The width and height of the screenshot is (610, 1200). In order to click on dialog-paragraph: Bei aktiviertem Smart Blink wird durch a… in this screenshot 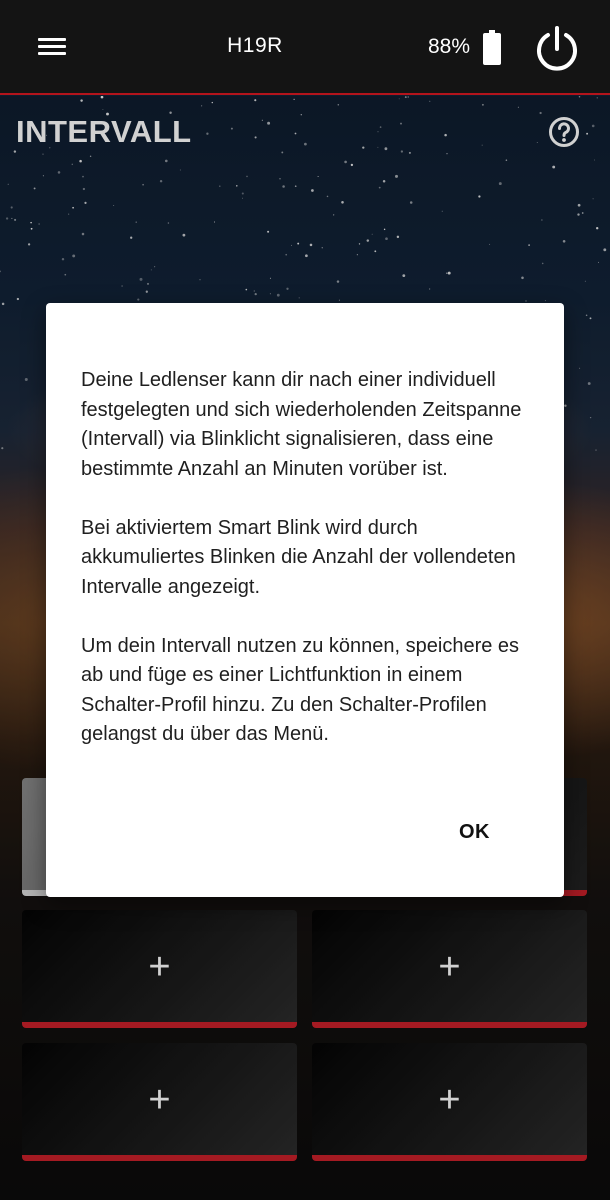, I will do `click(298, 557)`.